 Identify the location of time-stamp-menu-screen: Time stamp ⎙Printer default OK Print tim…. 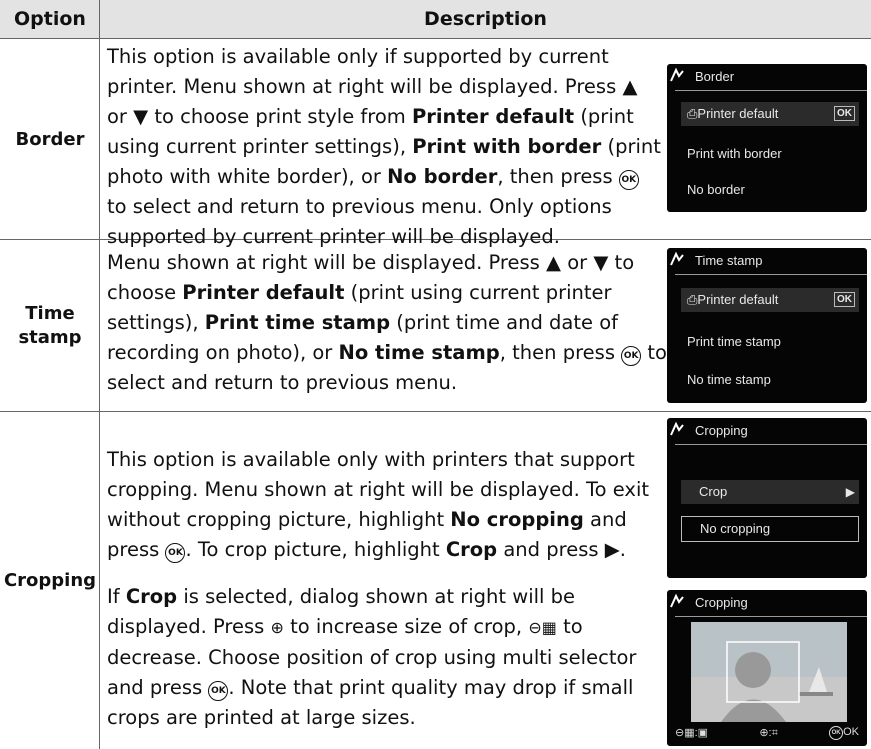
(767, 325).